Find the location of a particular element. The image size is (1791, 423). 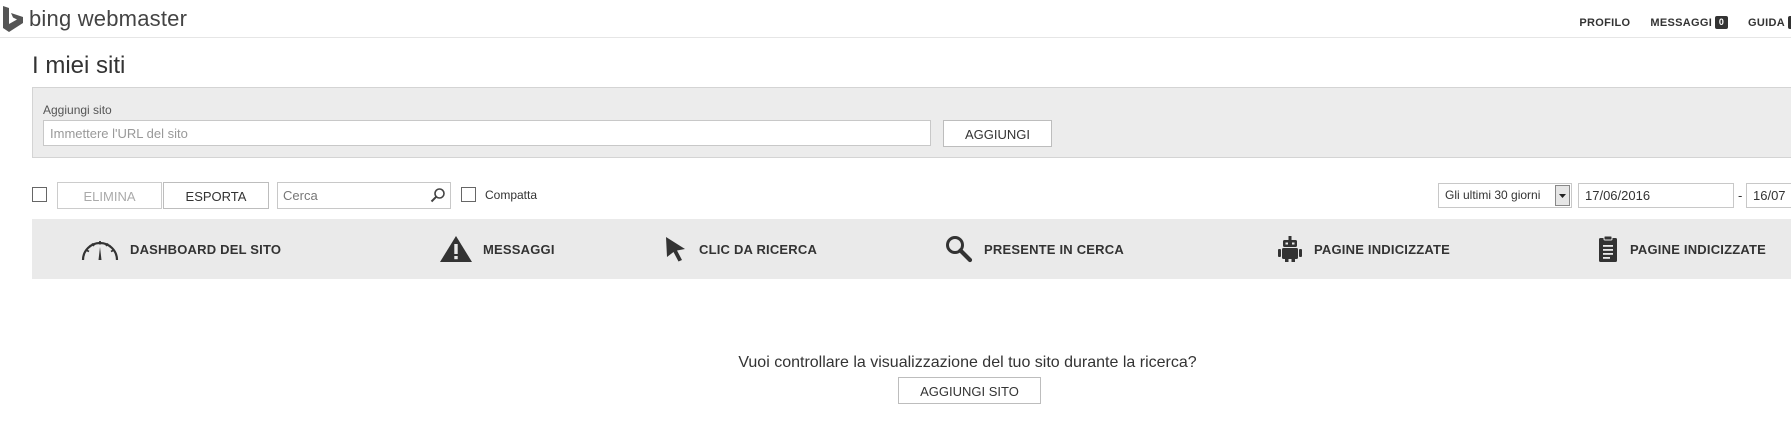

search-box is located at coordinates (364, 195).